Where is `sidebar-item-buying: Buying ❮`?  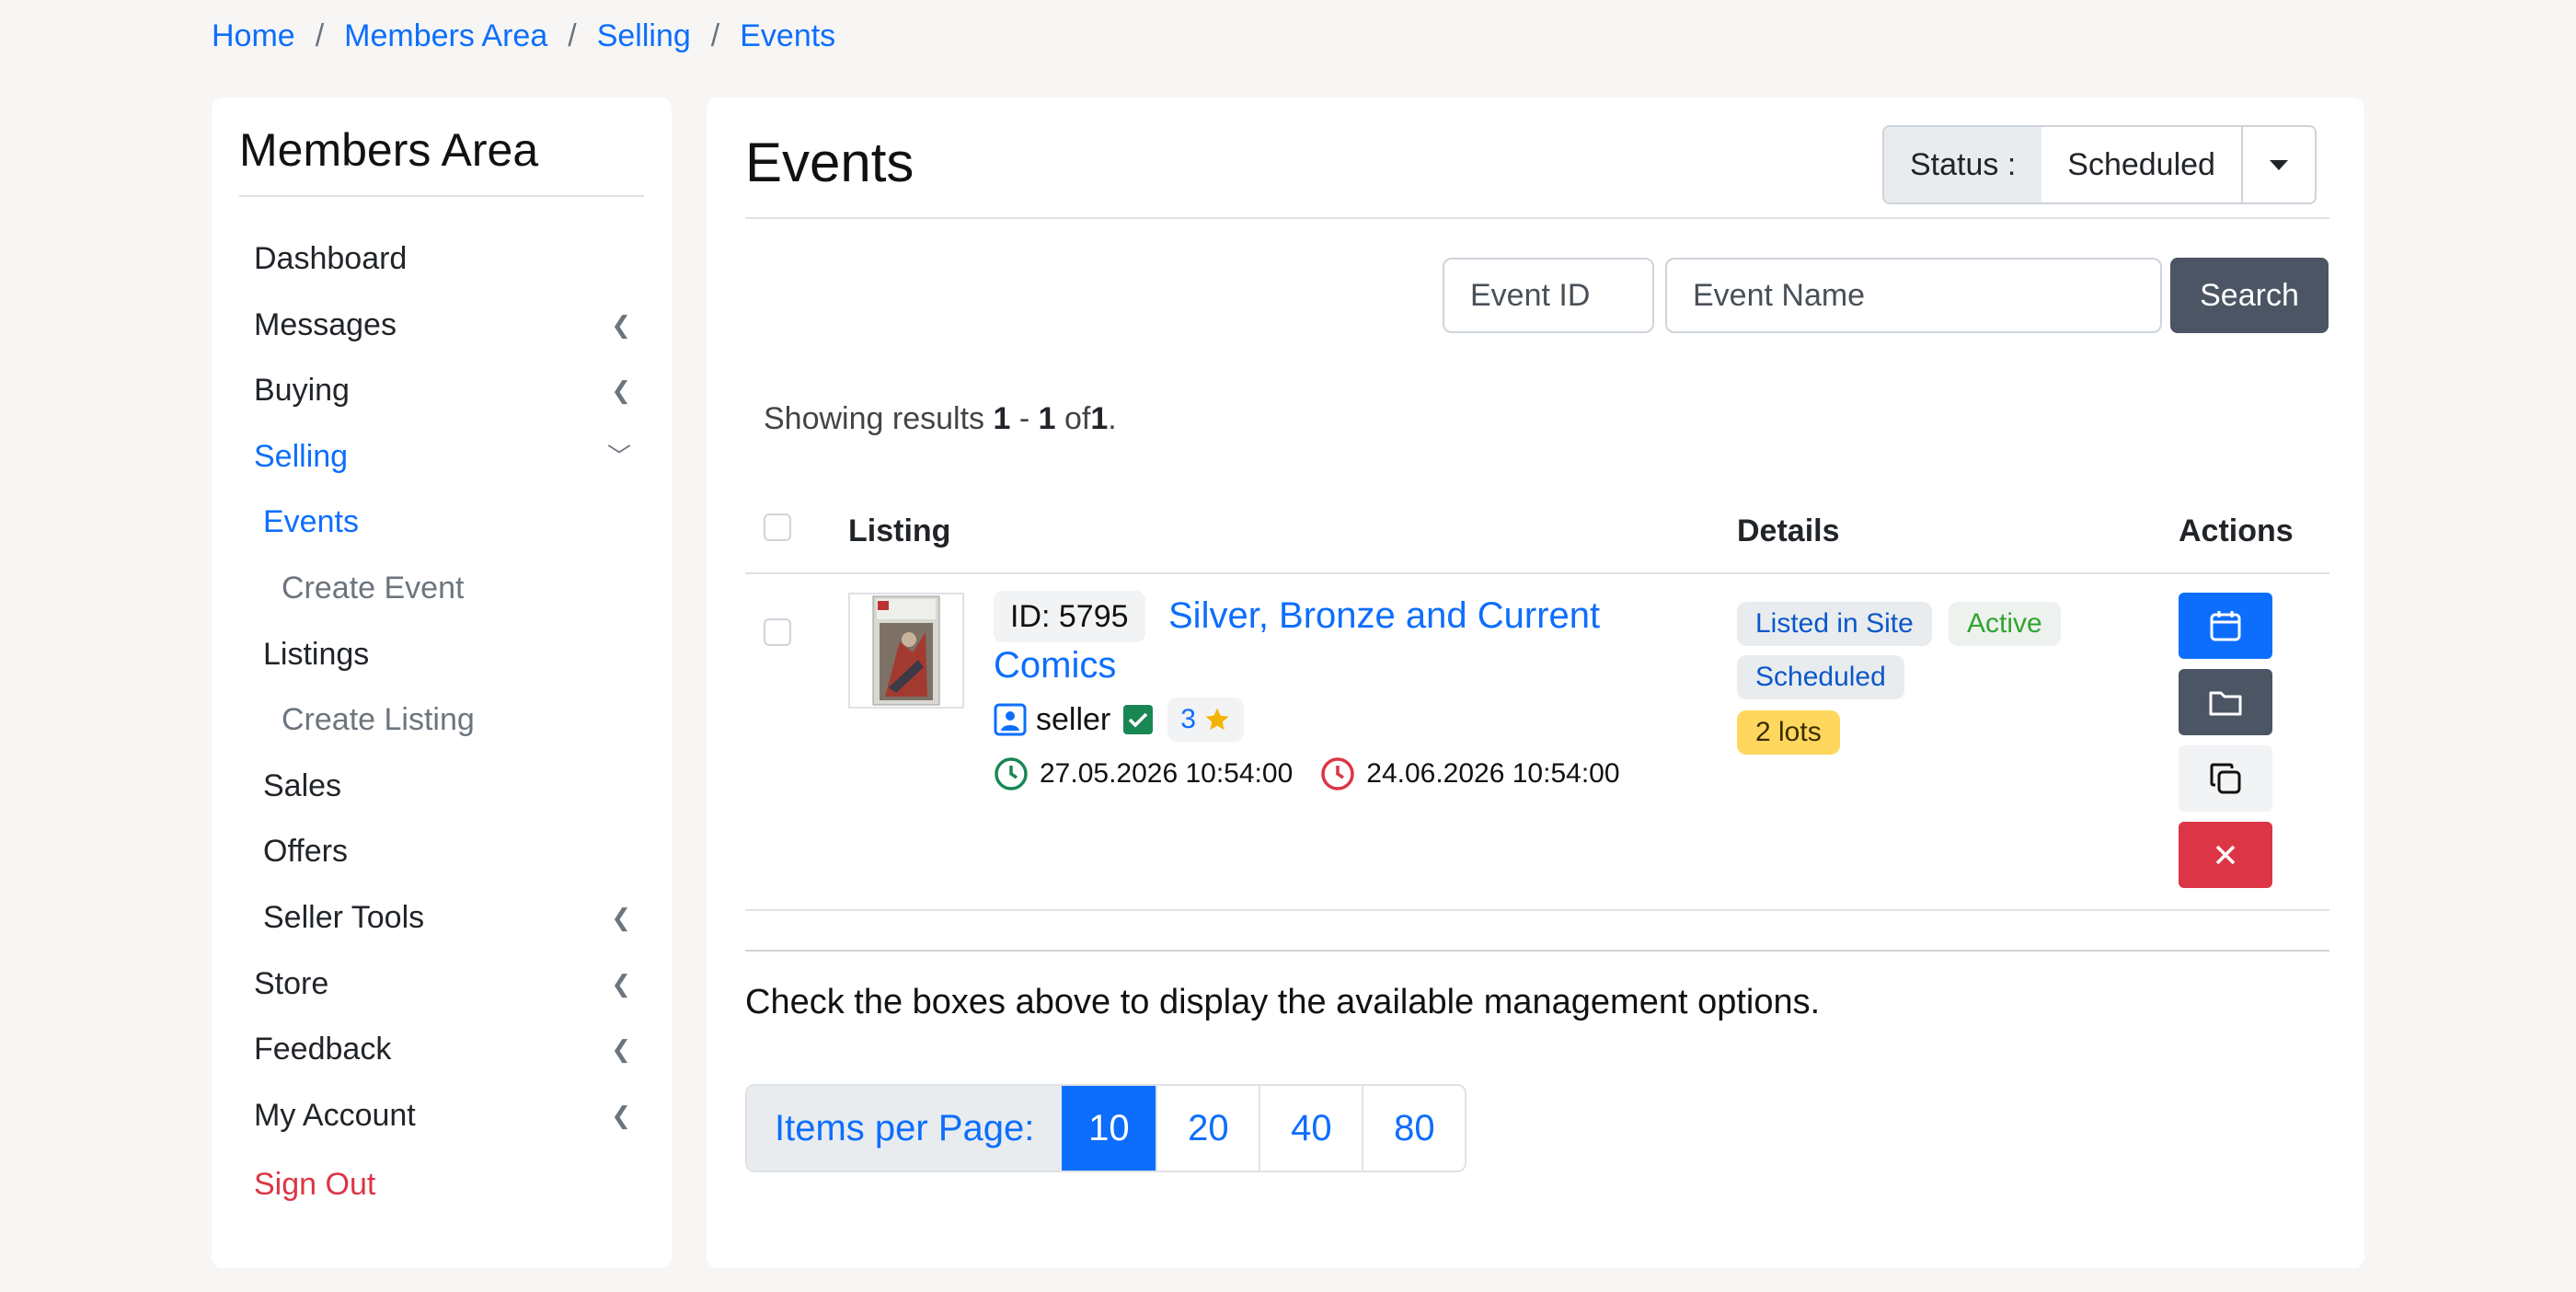
sidebar-item-buying: Buying ❮ is located at coordinates (441, 391).